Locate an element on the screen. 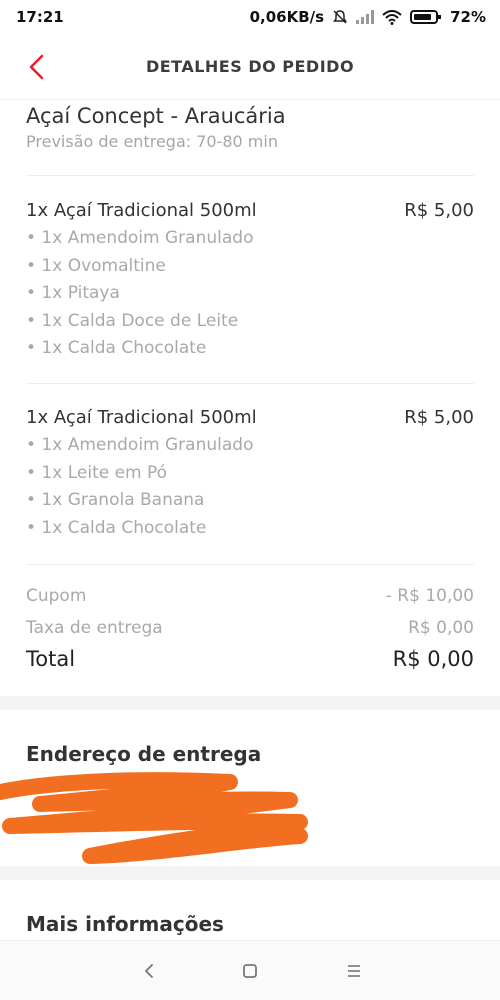 The image size is (500, 1000). nav-back-icon is located at coordinates (149, 971).